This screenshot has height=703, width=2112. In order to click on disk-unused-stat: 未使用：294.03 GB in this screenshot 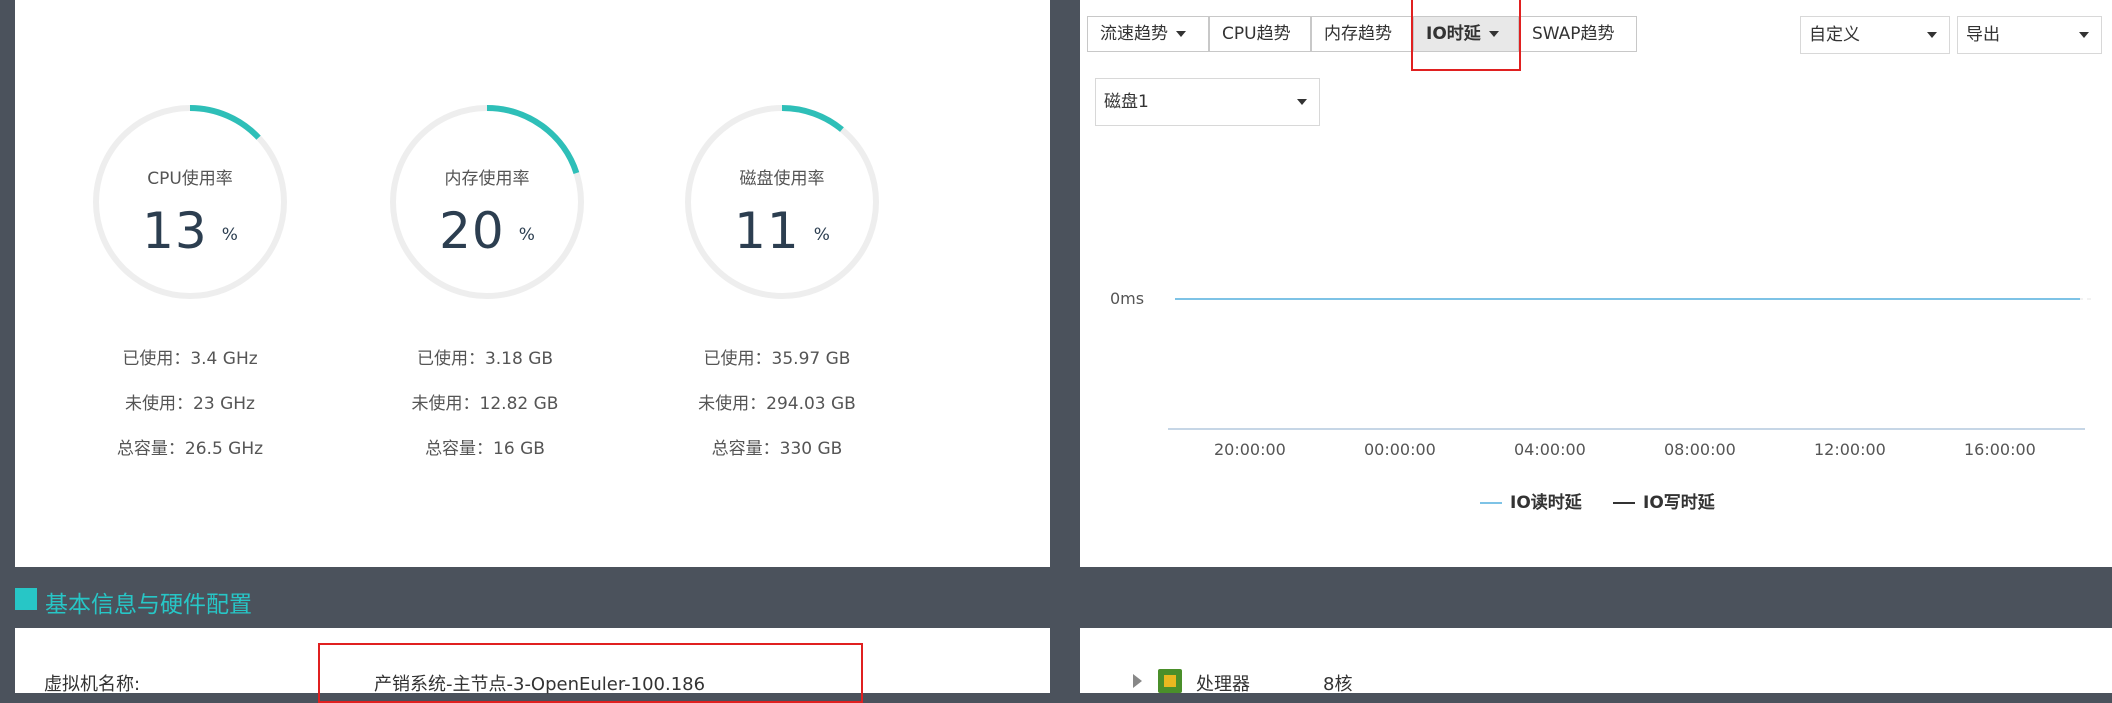, I will do `click(777, 404)`.